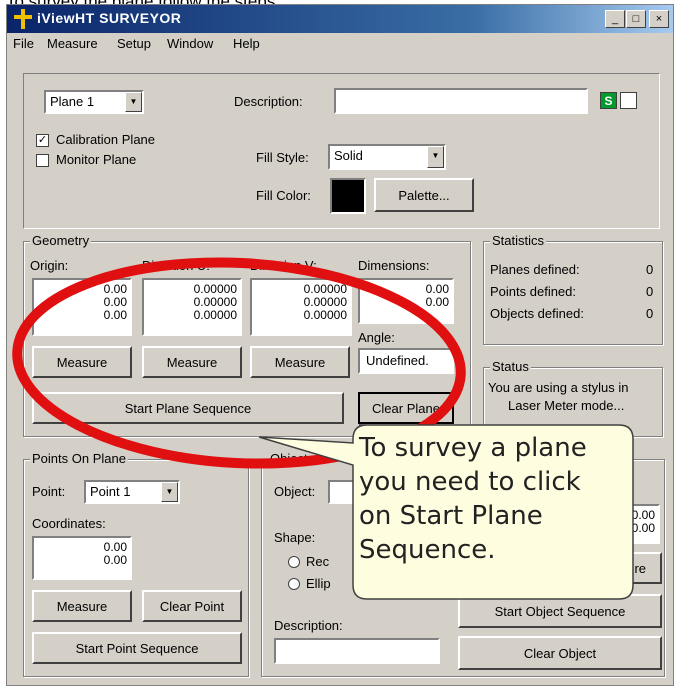  What do you see at coordinates (560, 611) in the screenshot?
I see `start-object-sequence-button: Start Object Sequence` at bounding box center [560, 611].